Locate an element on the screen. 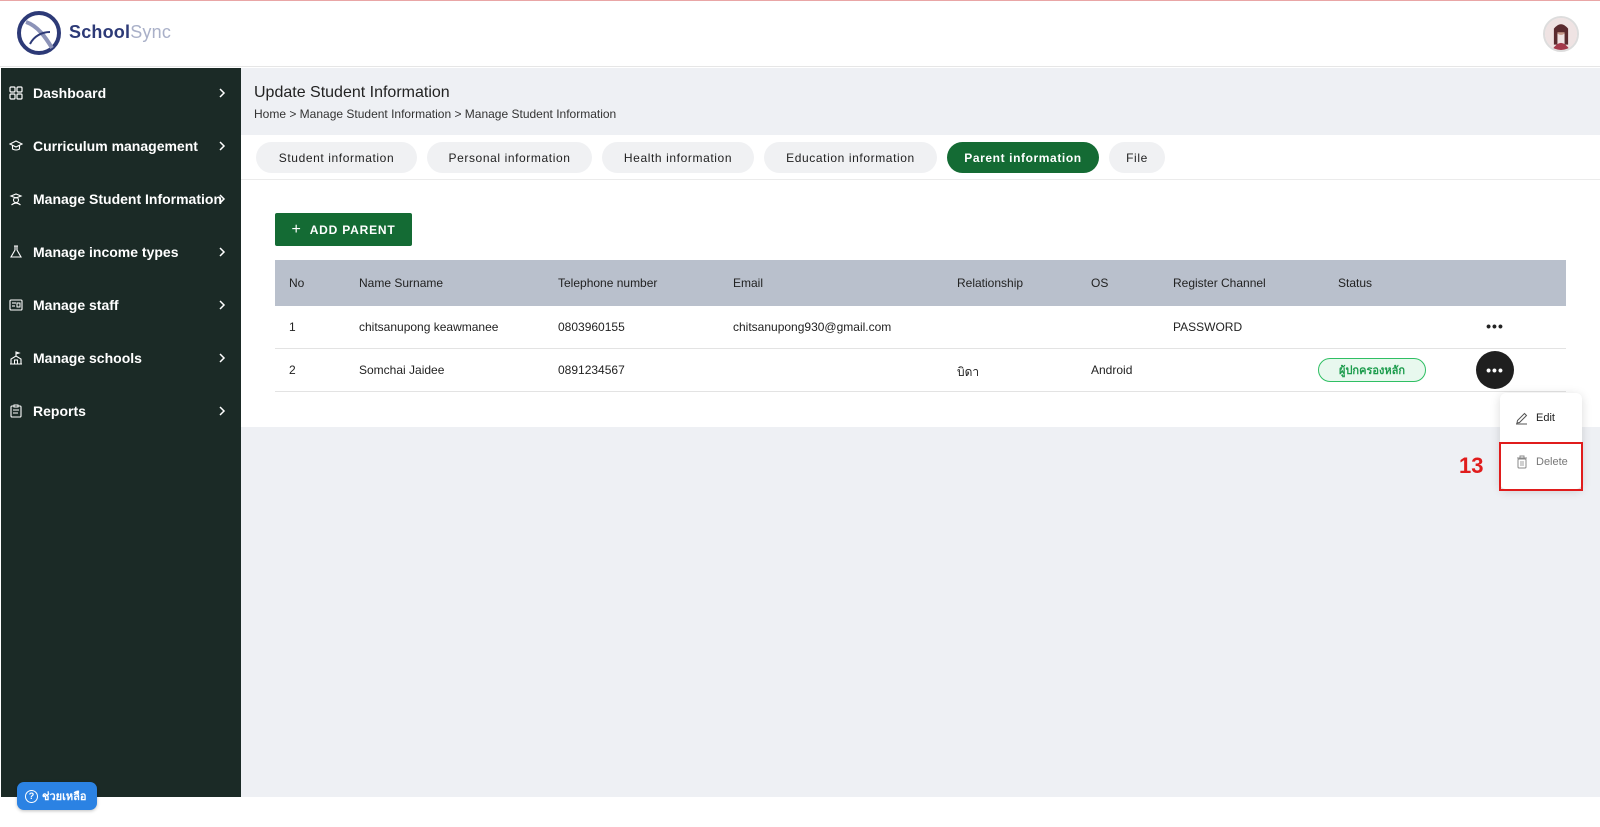  tab-personal-information: Personal information is located at coordinates (509, 157).